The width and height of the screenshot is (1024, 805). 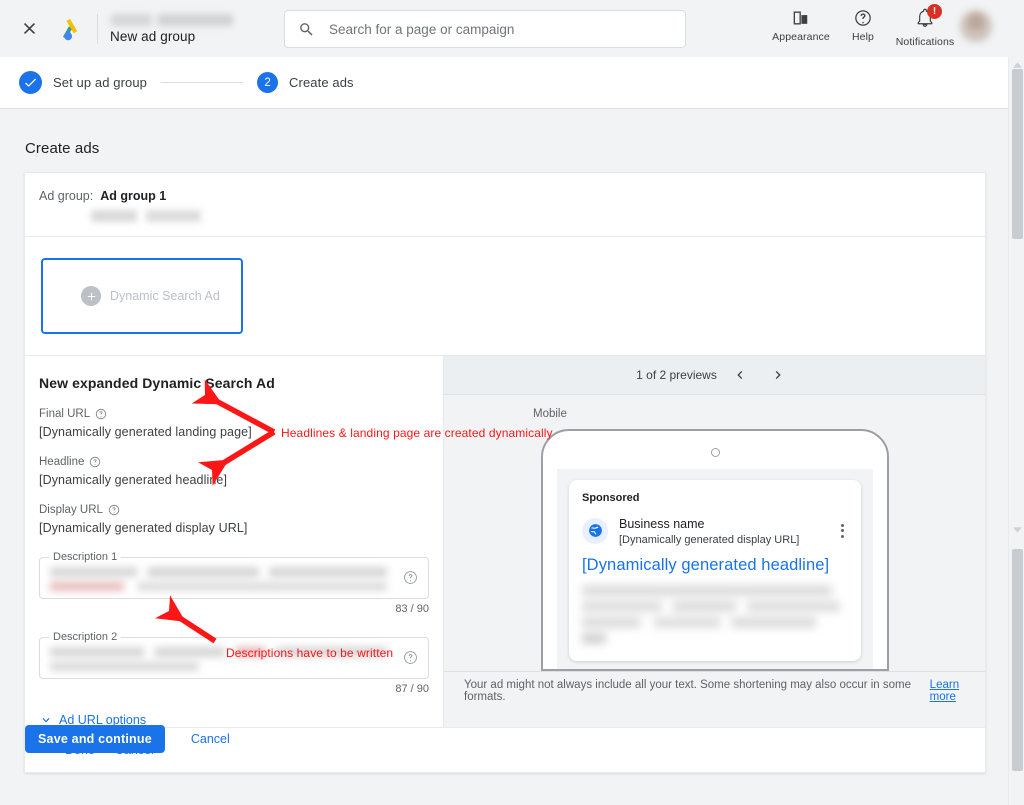 I want to click on preview-display-url: [Dynamically generated display URL], so click(x=709, y=540).